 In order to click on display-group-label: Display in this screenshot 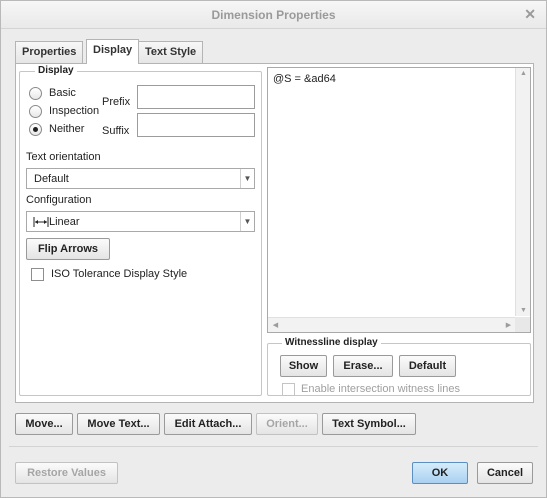, I will do `click(56, 70)`.